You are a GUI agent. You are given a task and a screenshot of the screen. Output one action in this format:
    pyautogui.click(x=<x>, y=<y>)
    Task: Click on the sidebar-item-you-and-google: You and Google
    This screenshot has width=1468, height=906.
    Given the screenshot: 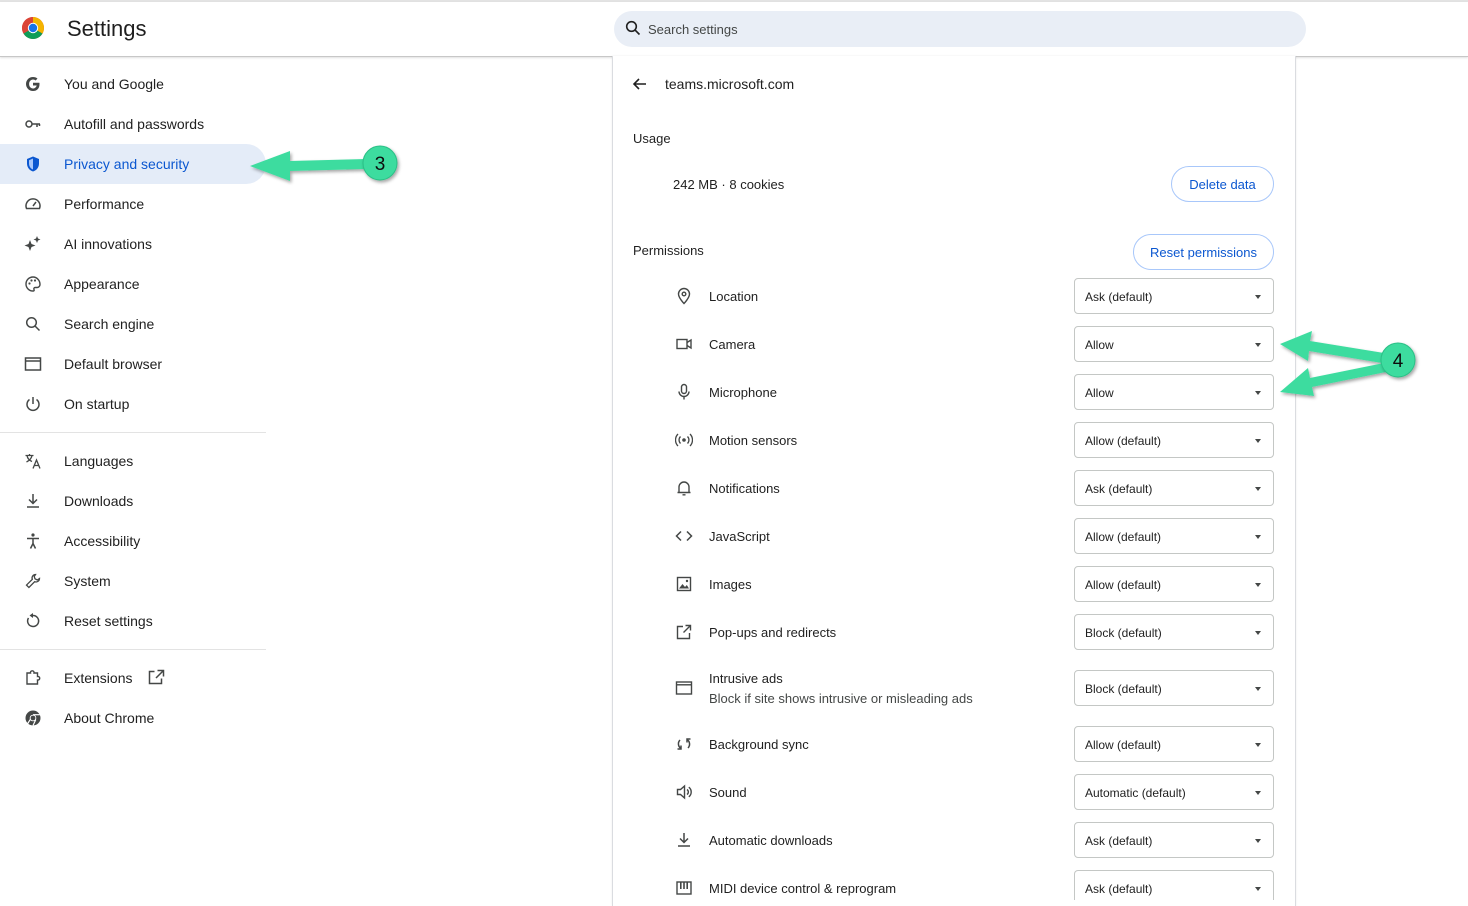 What is the action you would take?
    pyautogui.click(x=133, y=84)
    